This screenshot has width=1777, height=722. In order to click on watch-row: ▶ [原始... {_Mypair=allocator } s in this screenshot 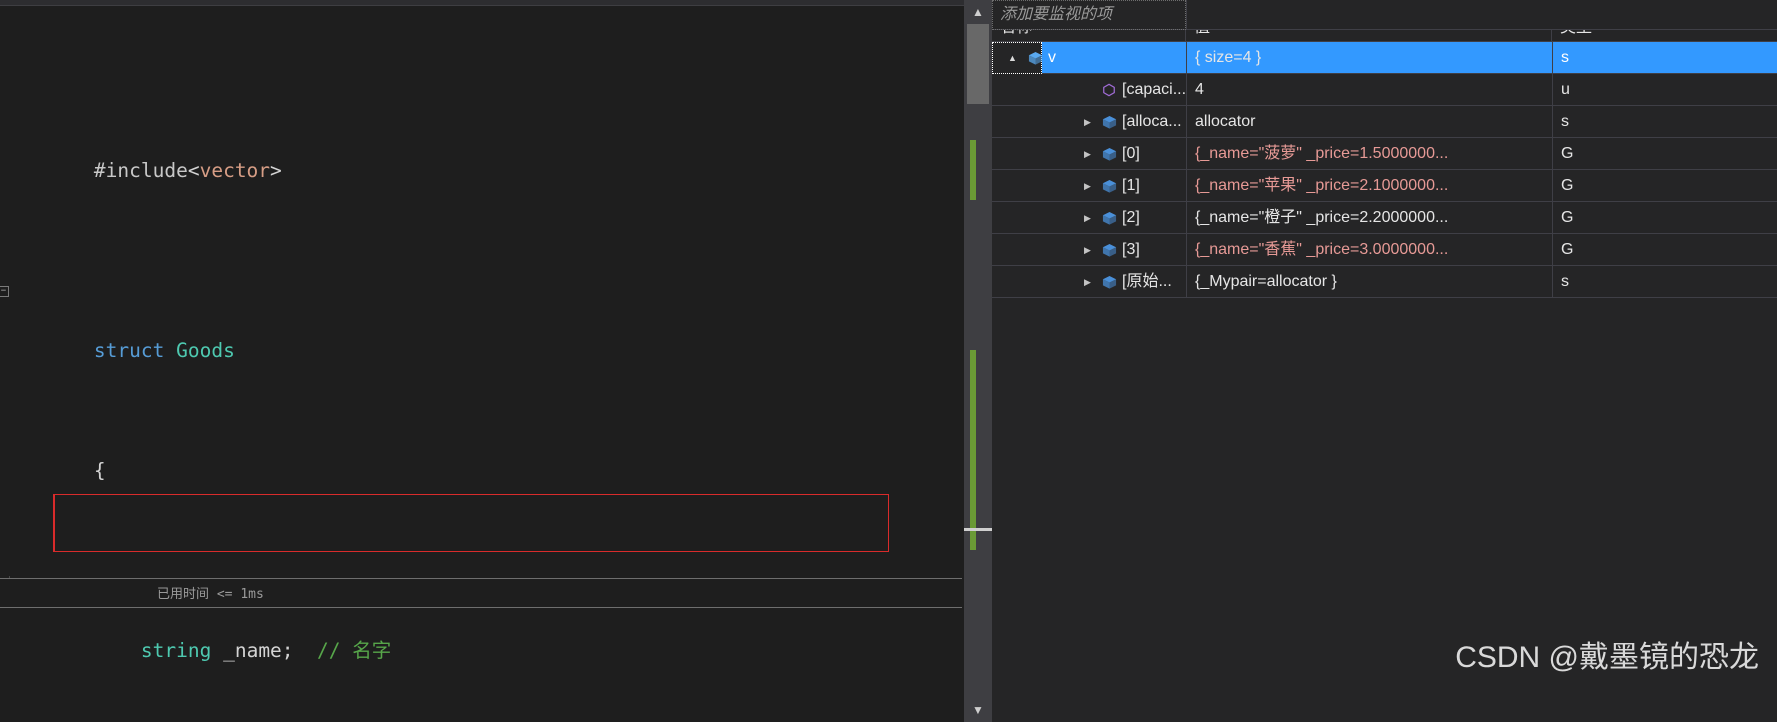, I will do `click(1384, 282)`.